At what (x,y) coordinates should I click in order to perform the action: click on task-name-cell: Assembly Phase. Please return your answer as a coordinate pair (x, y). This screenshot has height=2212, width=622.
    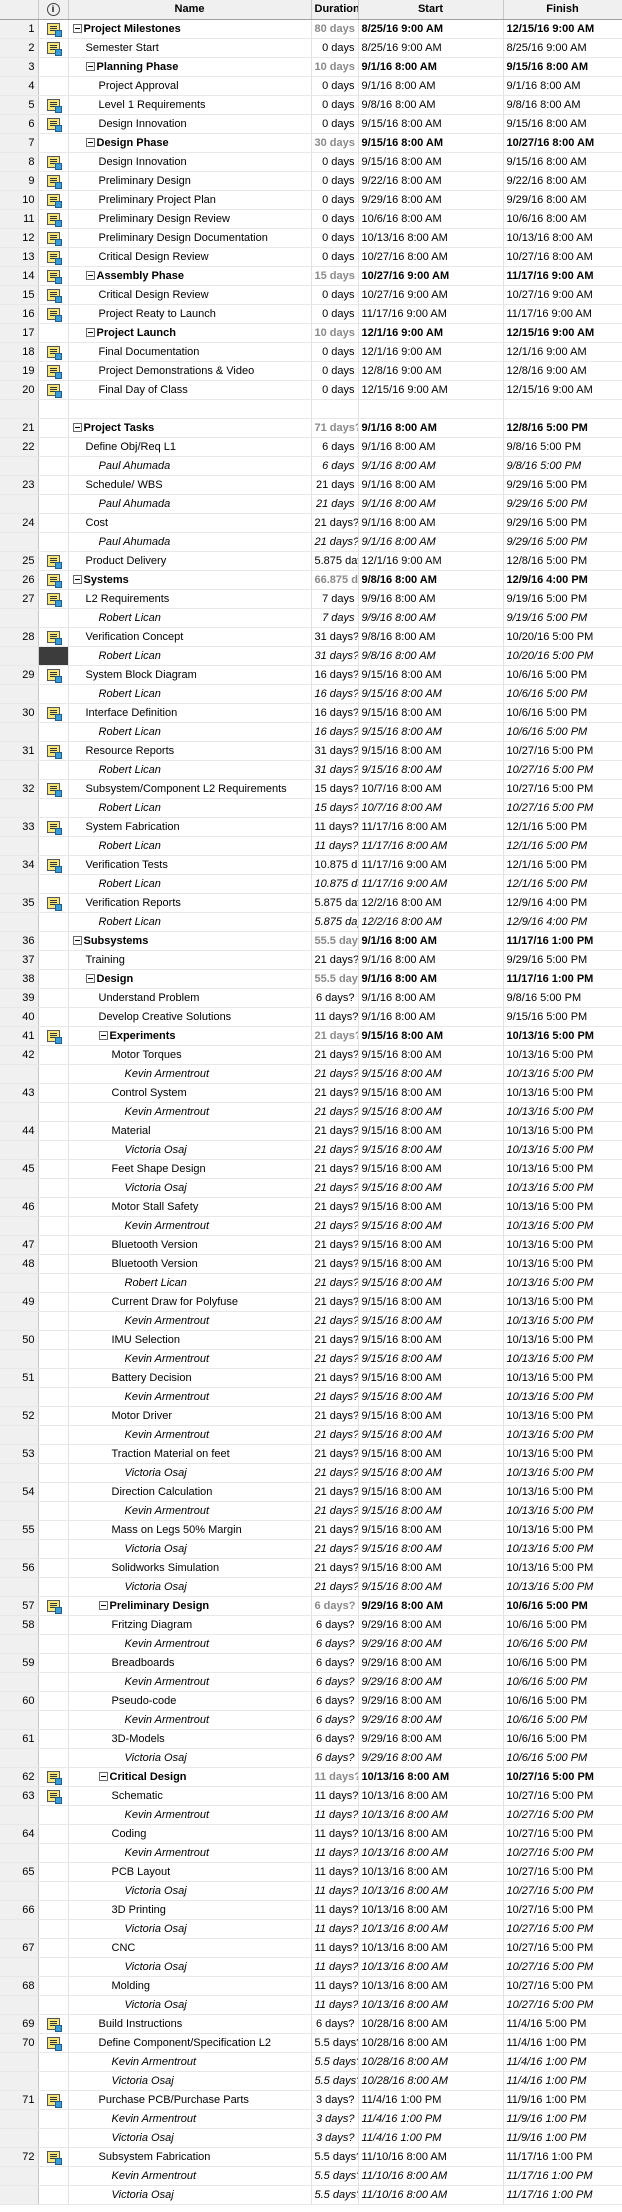
    Looking at the image, I should click on (190, 276).